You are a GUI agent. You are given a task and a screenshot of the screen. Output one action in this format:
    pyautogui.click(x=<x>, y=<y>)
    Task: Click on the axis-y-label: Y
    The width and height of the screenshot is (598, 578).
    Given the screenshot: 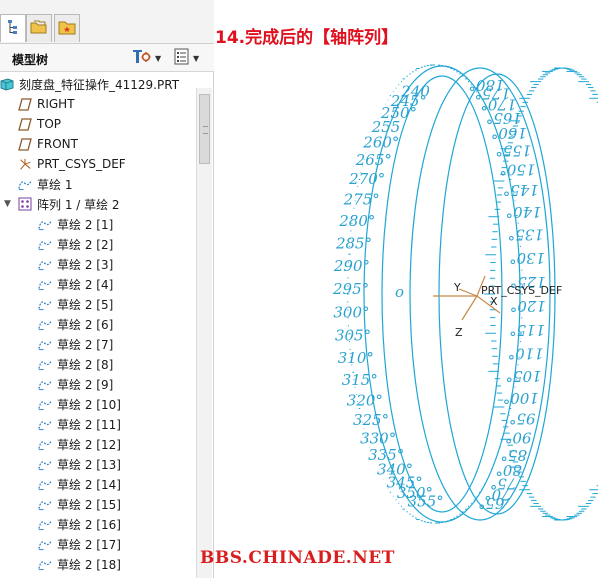 What is the action you would take?
    pyautogui.click(x=457, y=287)
    